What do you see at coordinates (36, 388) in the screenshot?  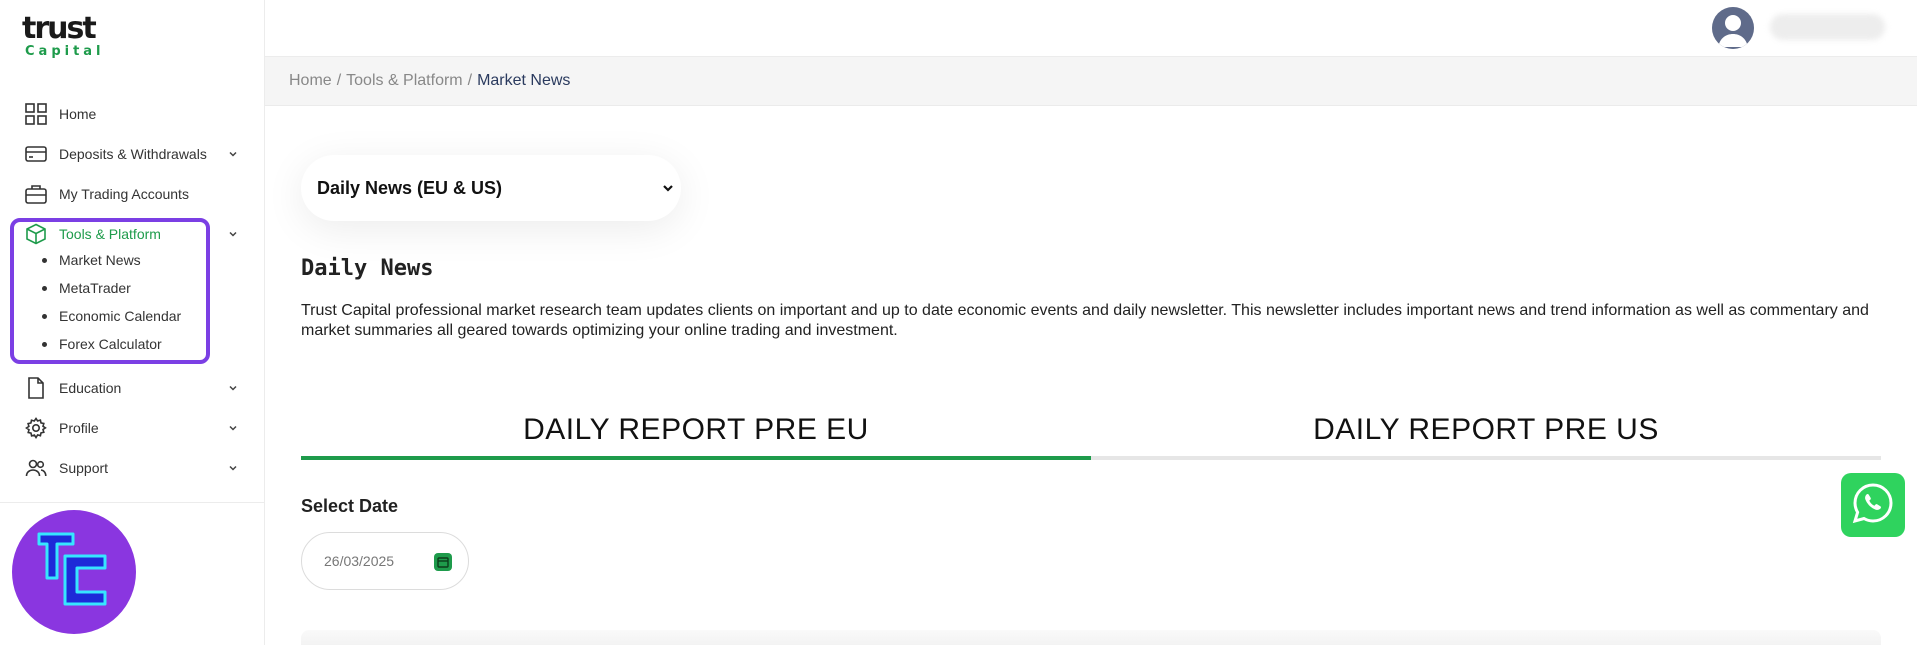 I see `document-icon` at bounding box center [36, 388].